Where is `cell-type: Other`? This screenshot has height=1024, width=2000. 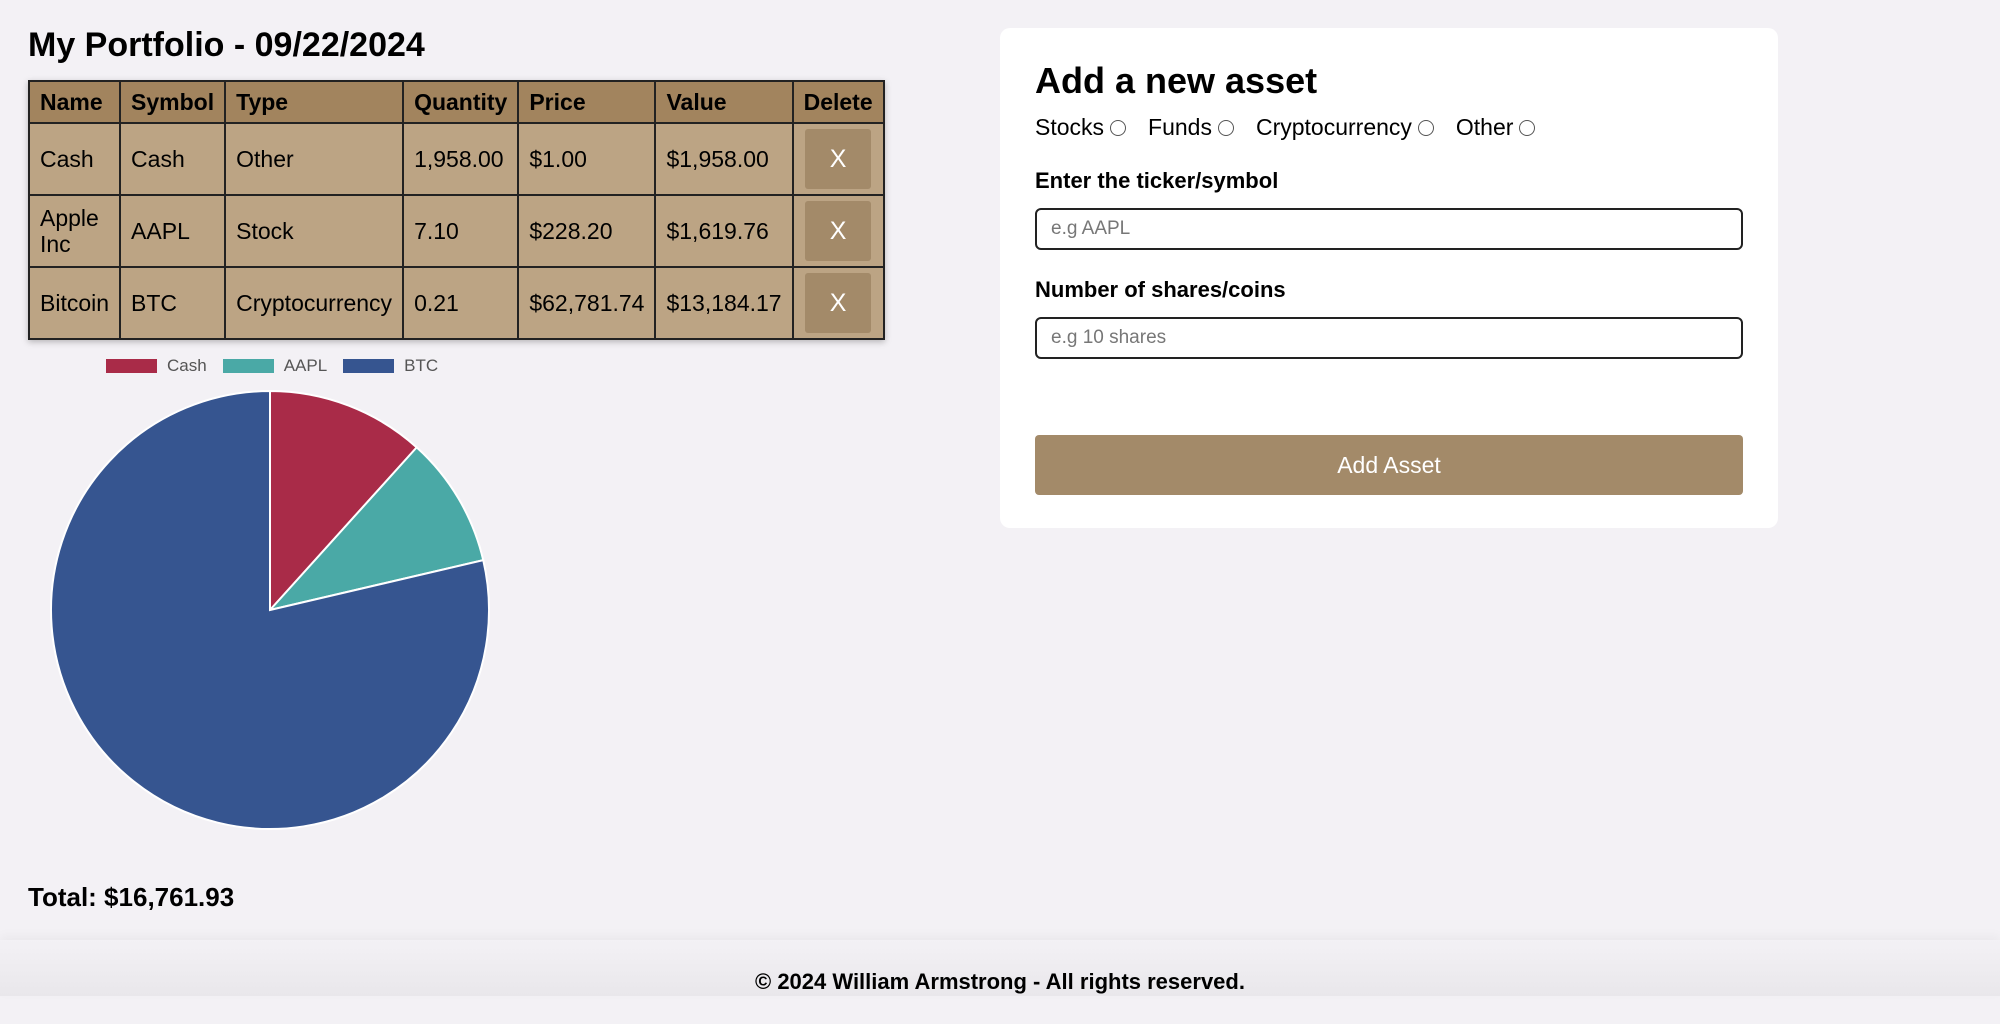
cell-type: Other is located at coordinates (314, 159).